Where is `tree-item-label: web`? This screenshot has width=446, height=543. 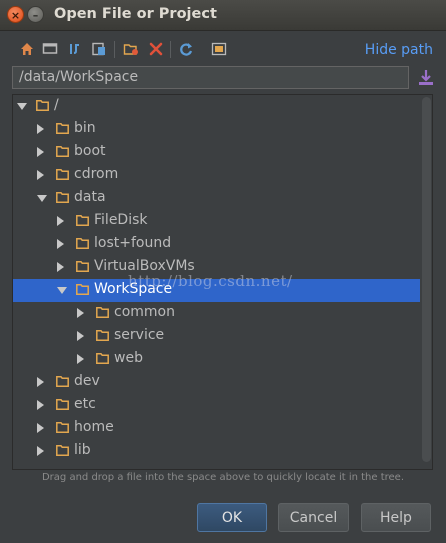
tree-item-label: web is located at coordinates (128, 358).